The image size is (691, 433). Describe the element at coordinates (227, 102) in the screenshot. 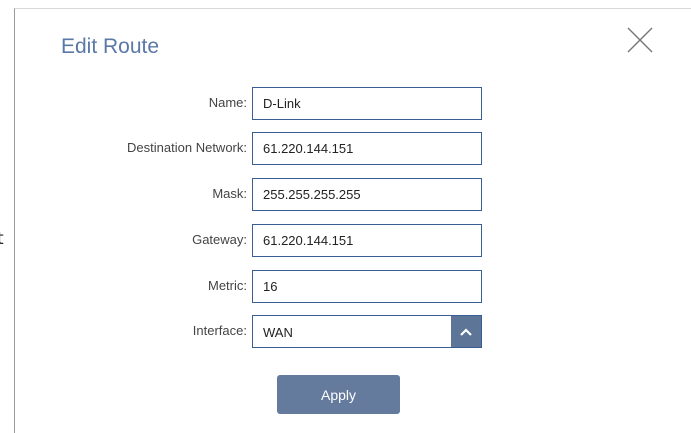

I see `name-label: Name:` at that location.